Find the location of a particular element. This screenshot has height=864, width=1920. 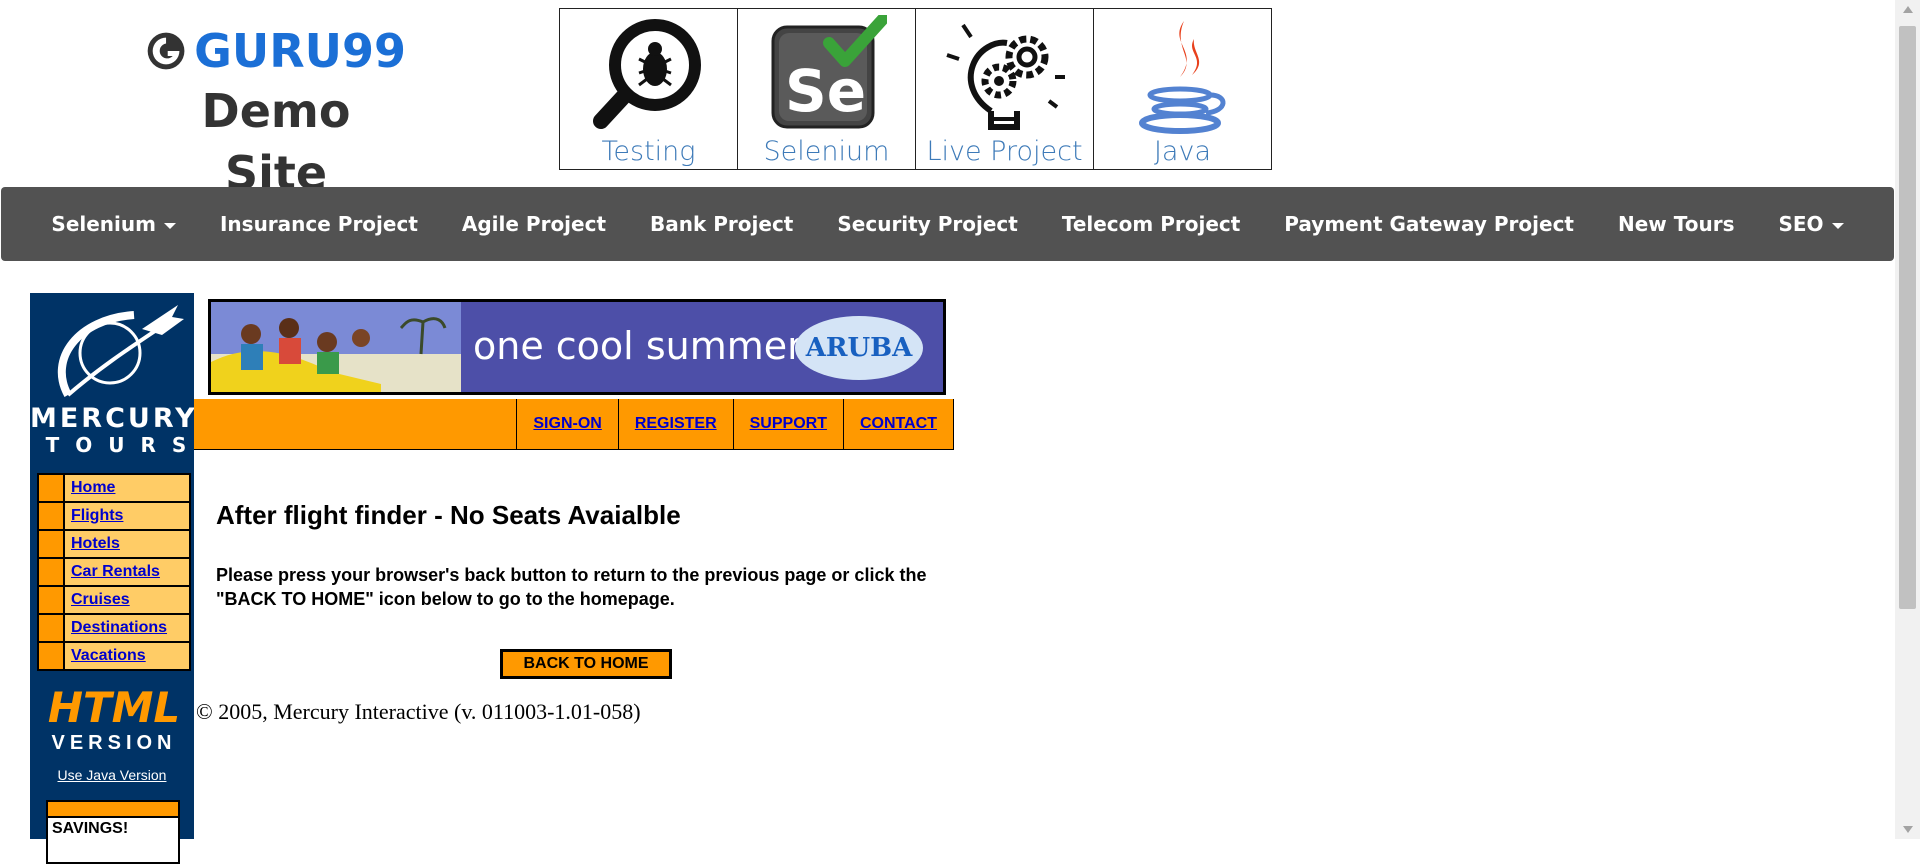

scroll-down-arrow-icon is located at coordinates (1908, 829).